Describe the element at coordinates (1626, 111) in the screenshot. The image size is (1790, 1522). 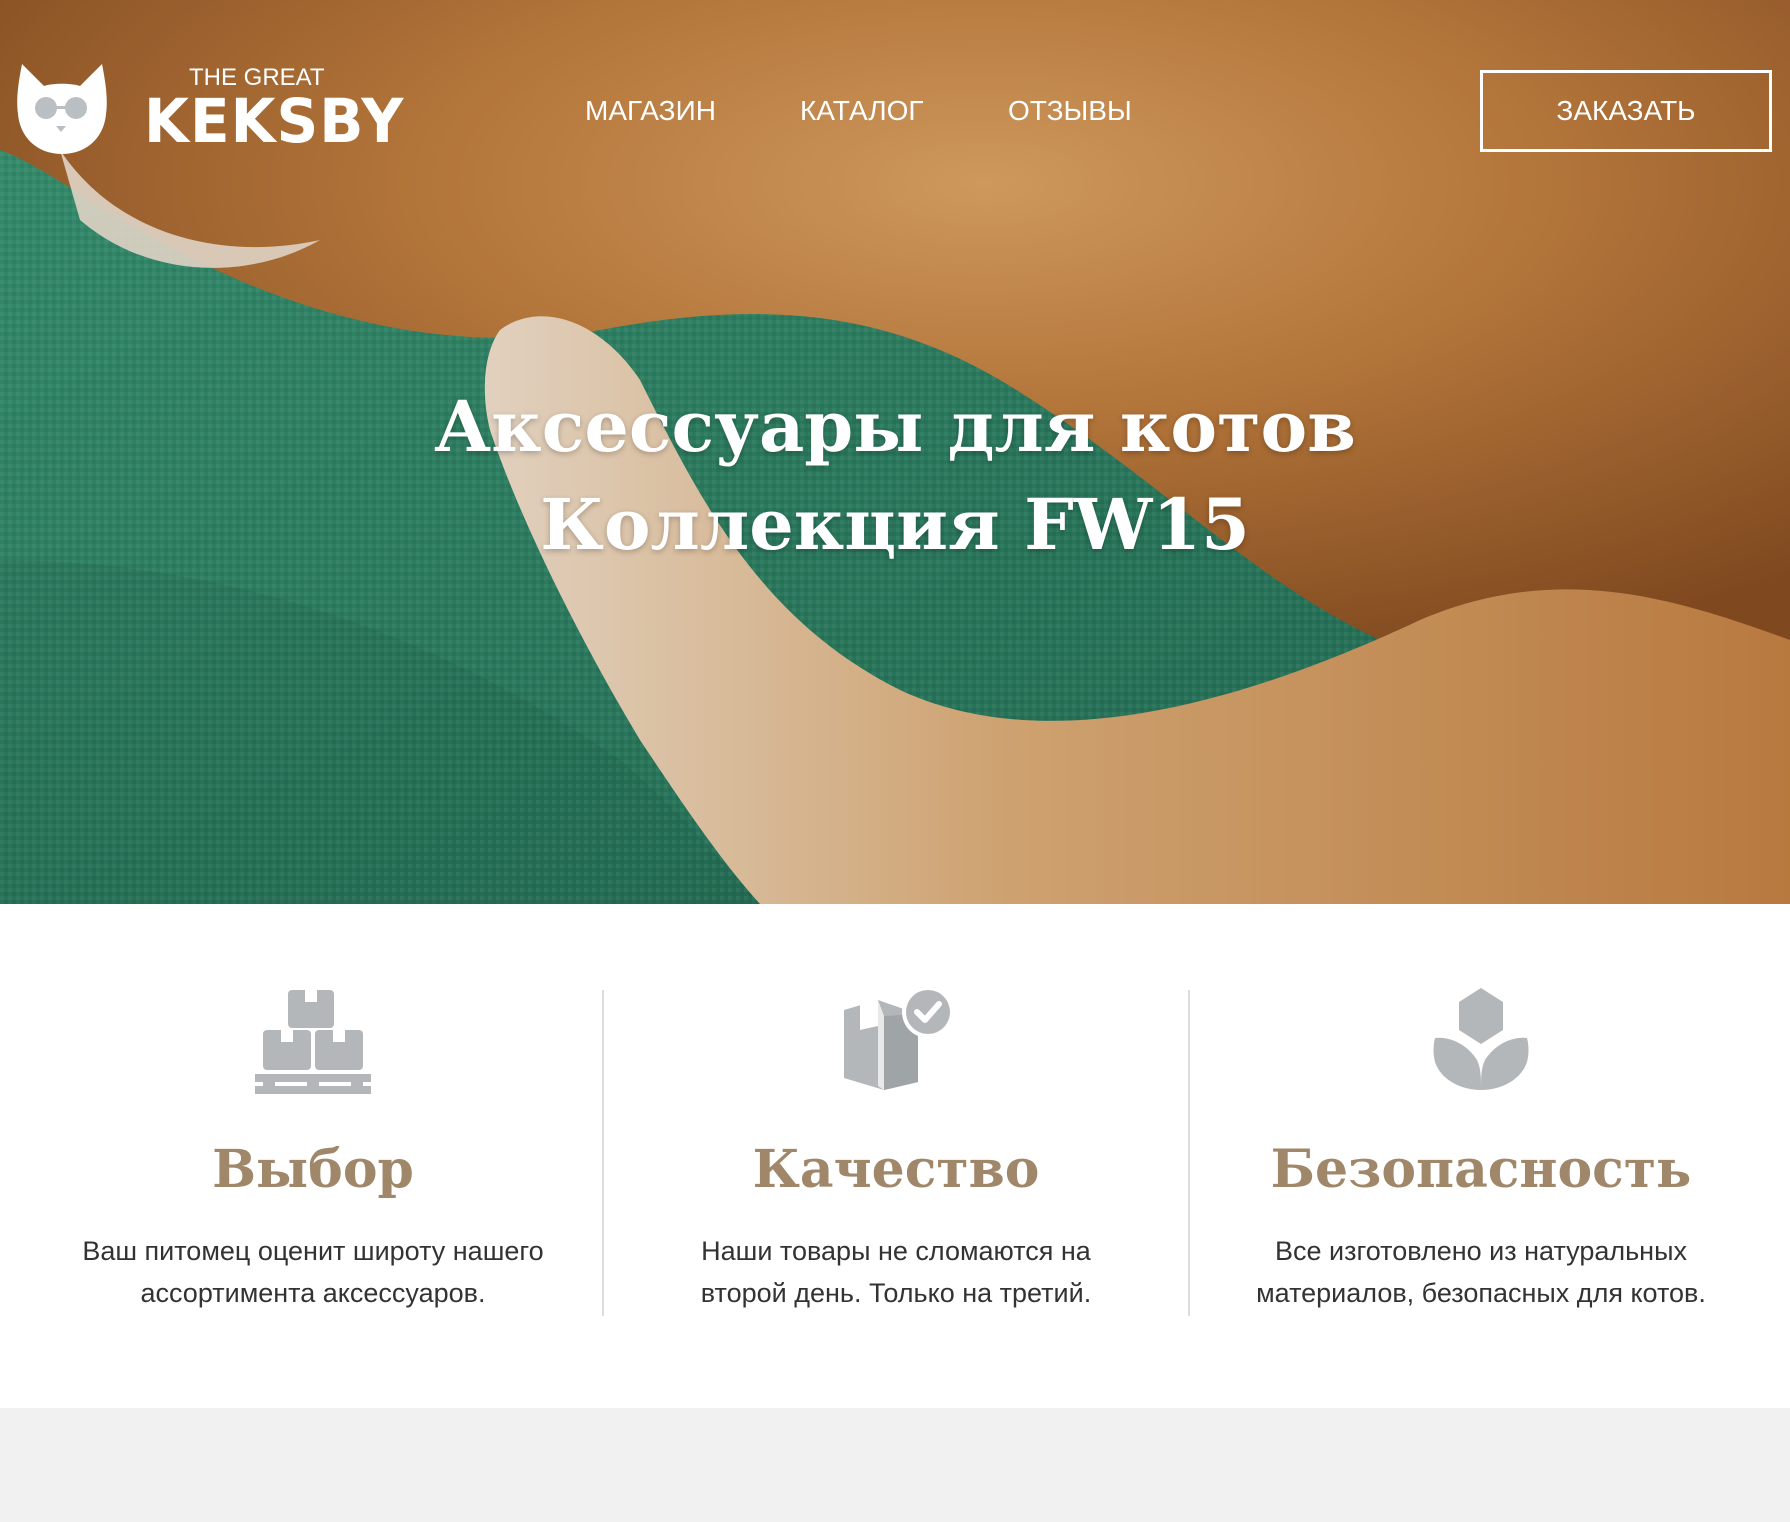
I see `order-button: ЗАКАЗАТЬ` at that location.